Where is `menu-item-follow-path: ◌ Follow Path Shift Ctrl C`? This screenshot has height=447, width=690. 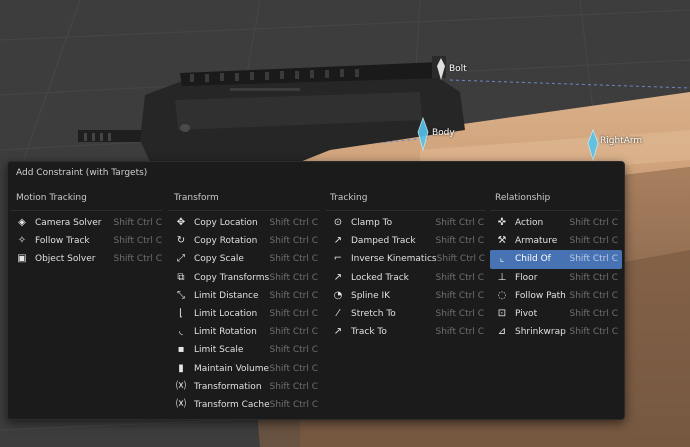 menu-item-follow-path: ◌ Follow Path Shift Ctrl C is located at coordinates (556, 296).